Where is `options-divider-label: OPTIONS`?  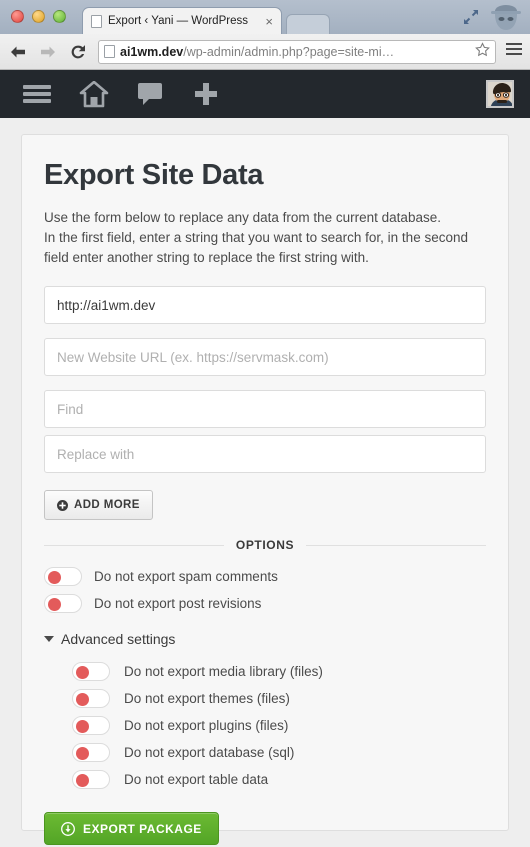
options-divider-label: OPTIONS is located at coordinates (265, 545).